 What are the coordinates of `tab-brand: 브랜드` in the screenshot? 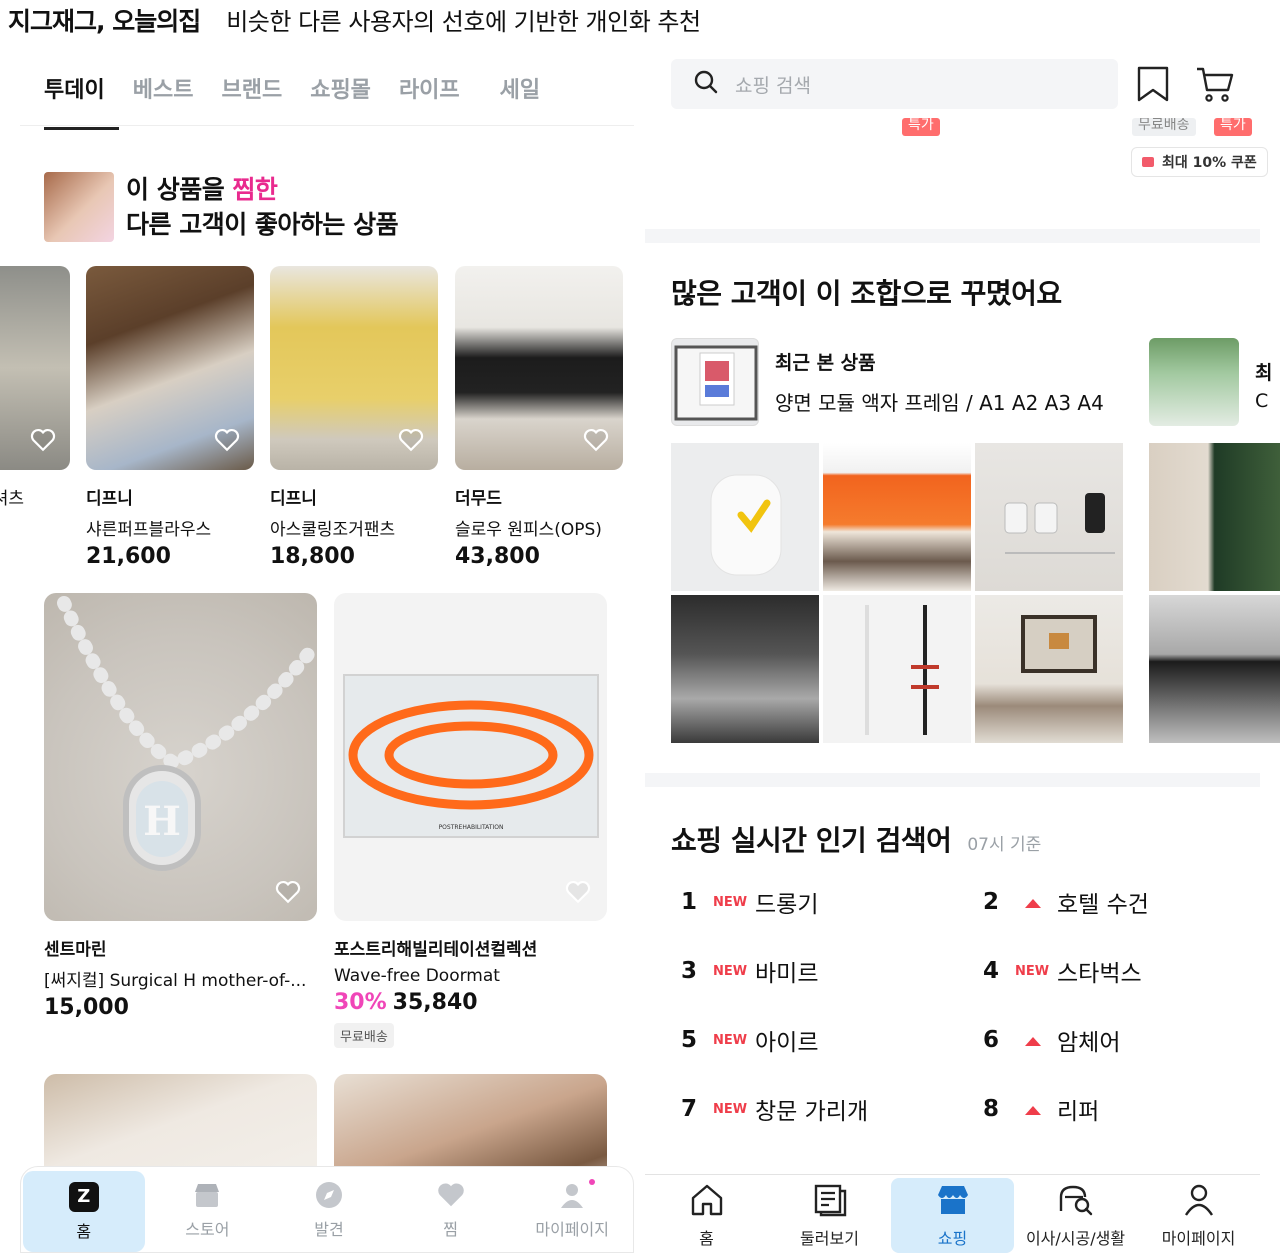 It's located at (251, 99).